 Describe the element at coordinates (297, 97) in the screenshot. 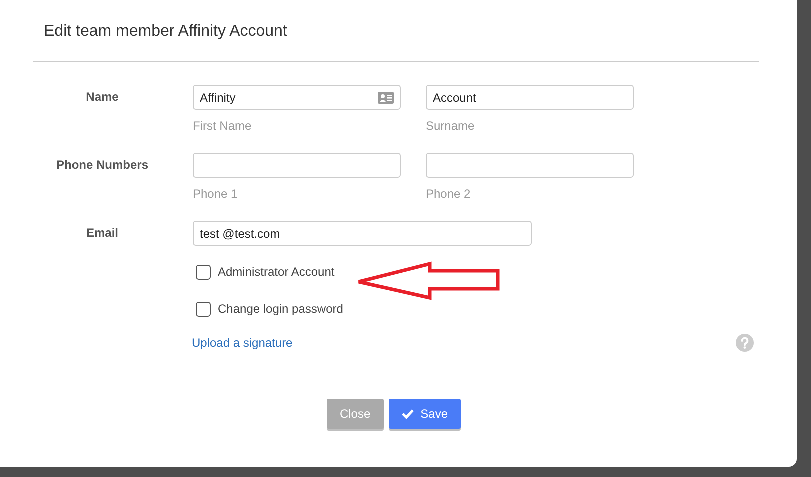

I see `input-field: Affinity` at that location.